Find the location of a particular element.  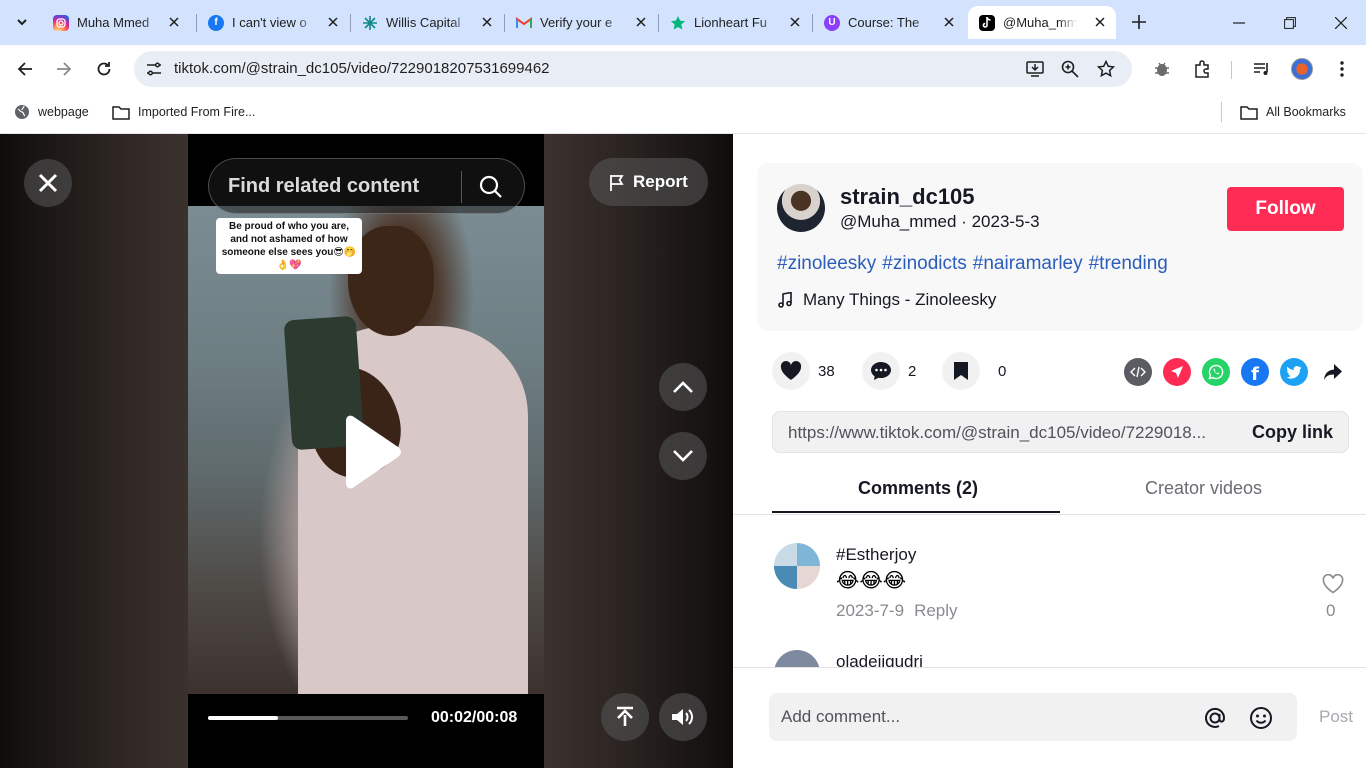

install-app-icon is located at coordinates (1035, 69).